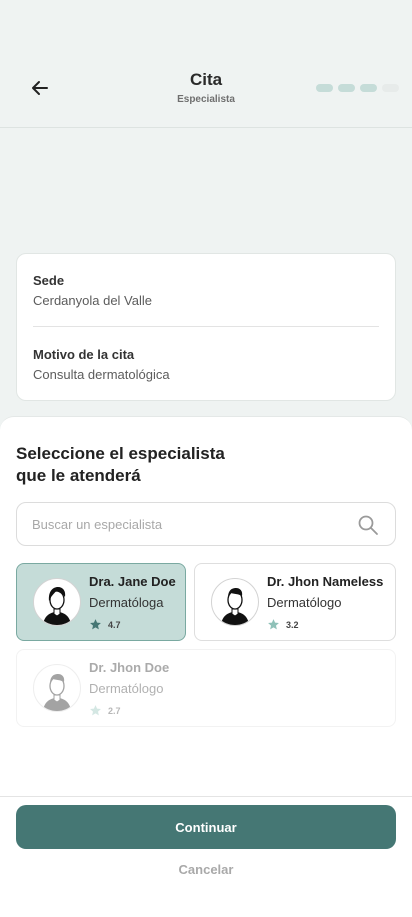 The image size is (412, 917). I want to click on page-subtitle: Especialista, so click(206, 99).